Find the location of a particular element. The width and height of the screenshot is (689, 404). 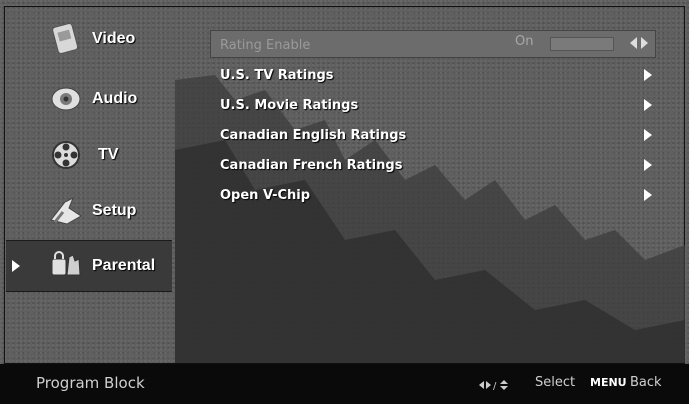

footer-select-label: Select is located at coordinates (555, 382).